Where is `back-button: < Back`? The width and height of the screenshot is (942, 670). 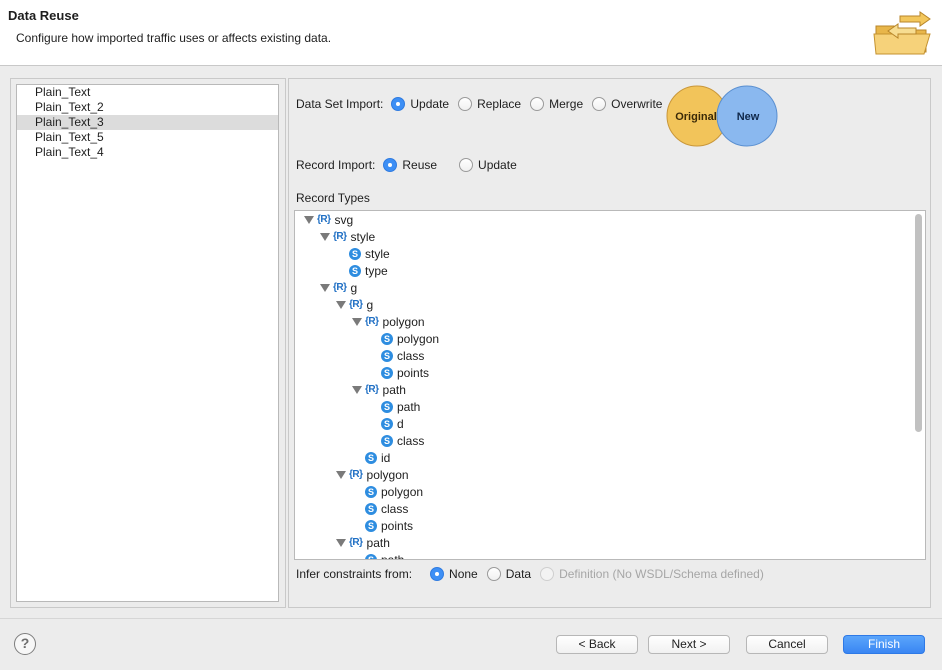
back-button: < Back is located at coordinates (597, 644).